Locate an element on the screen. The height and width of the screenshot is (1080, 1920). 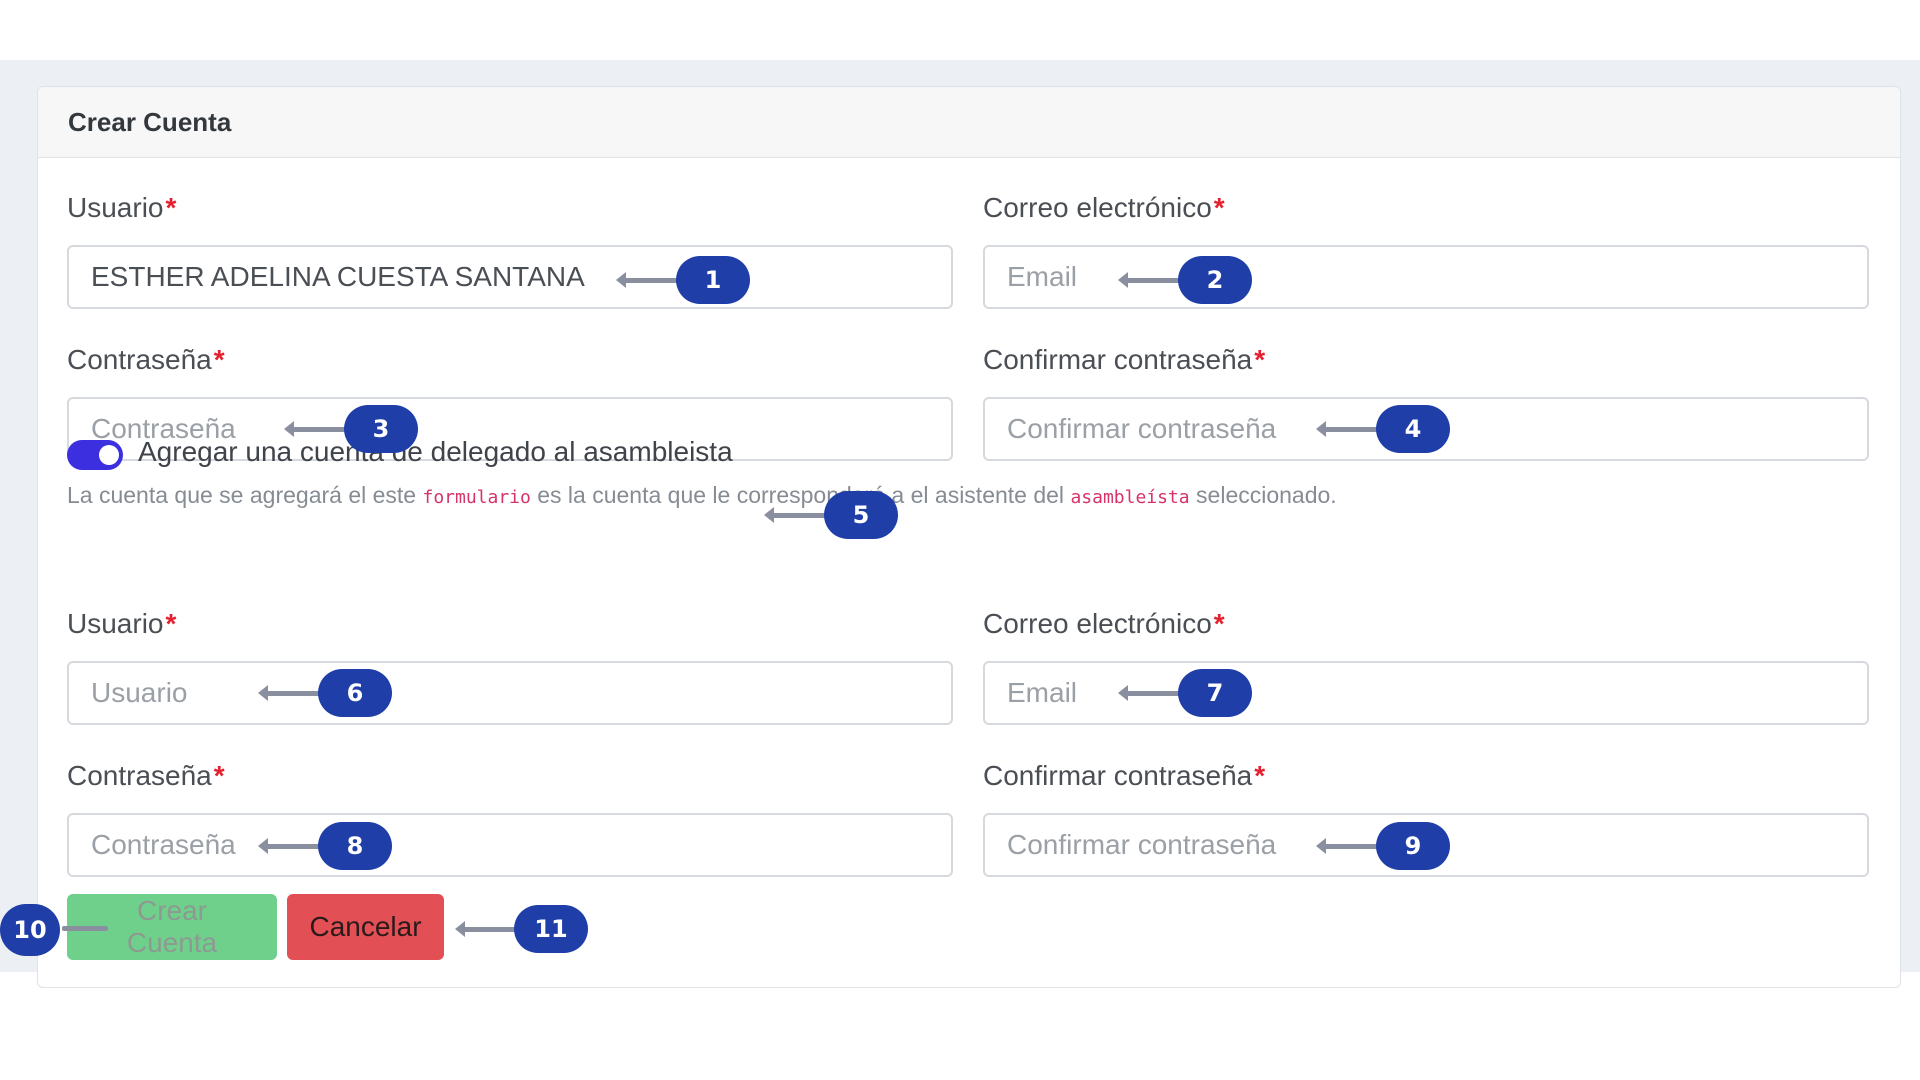
annotation-badge: 11 is located at coordinates (551, 929).